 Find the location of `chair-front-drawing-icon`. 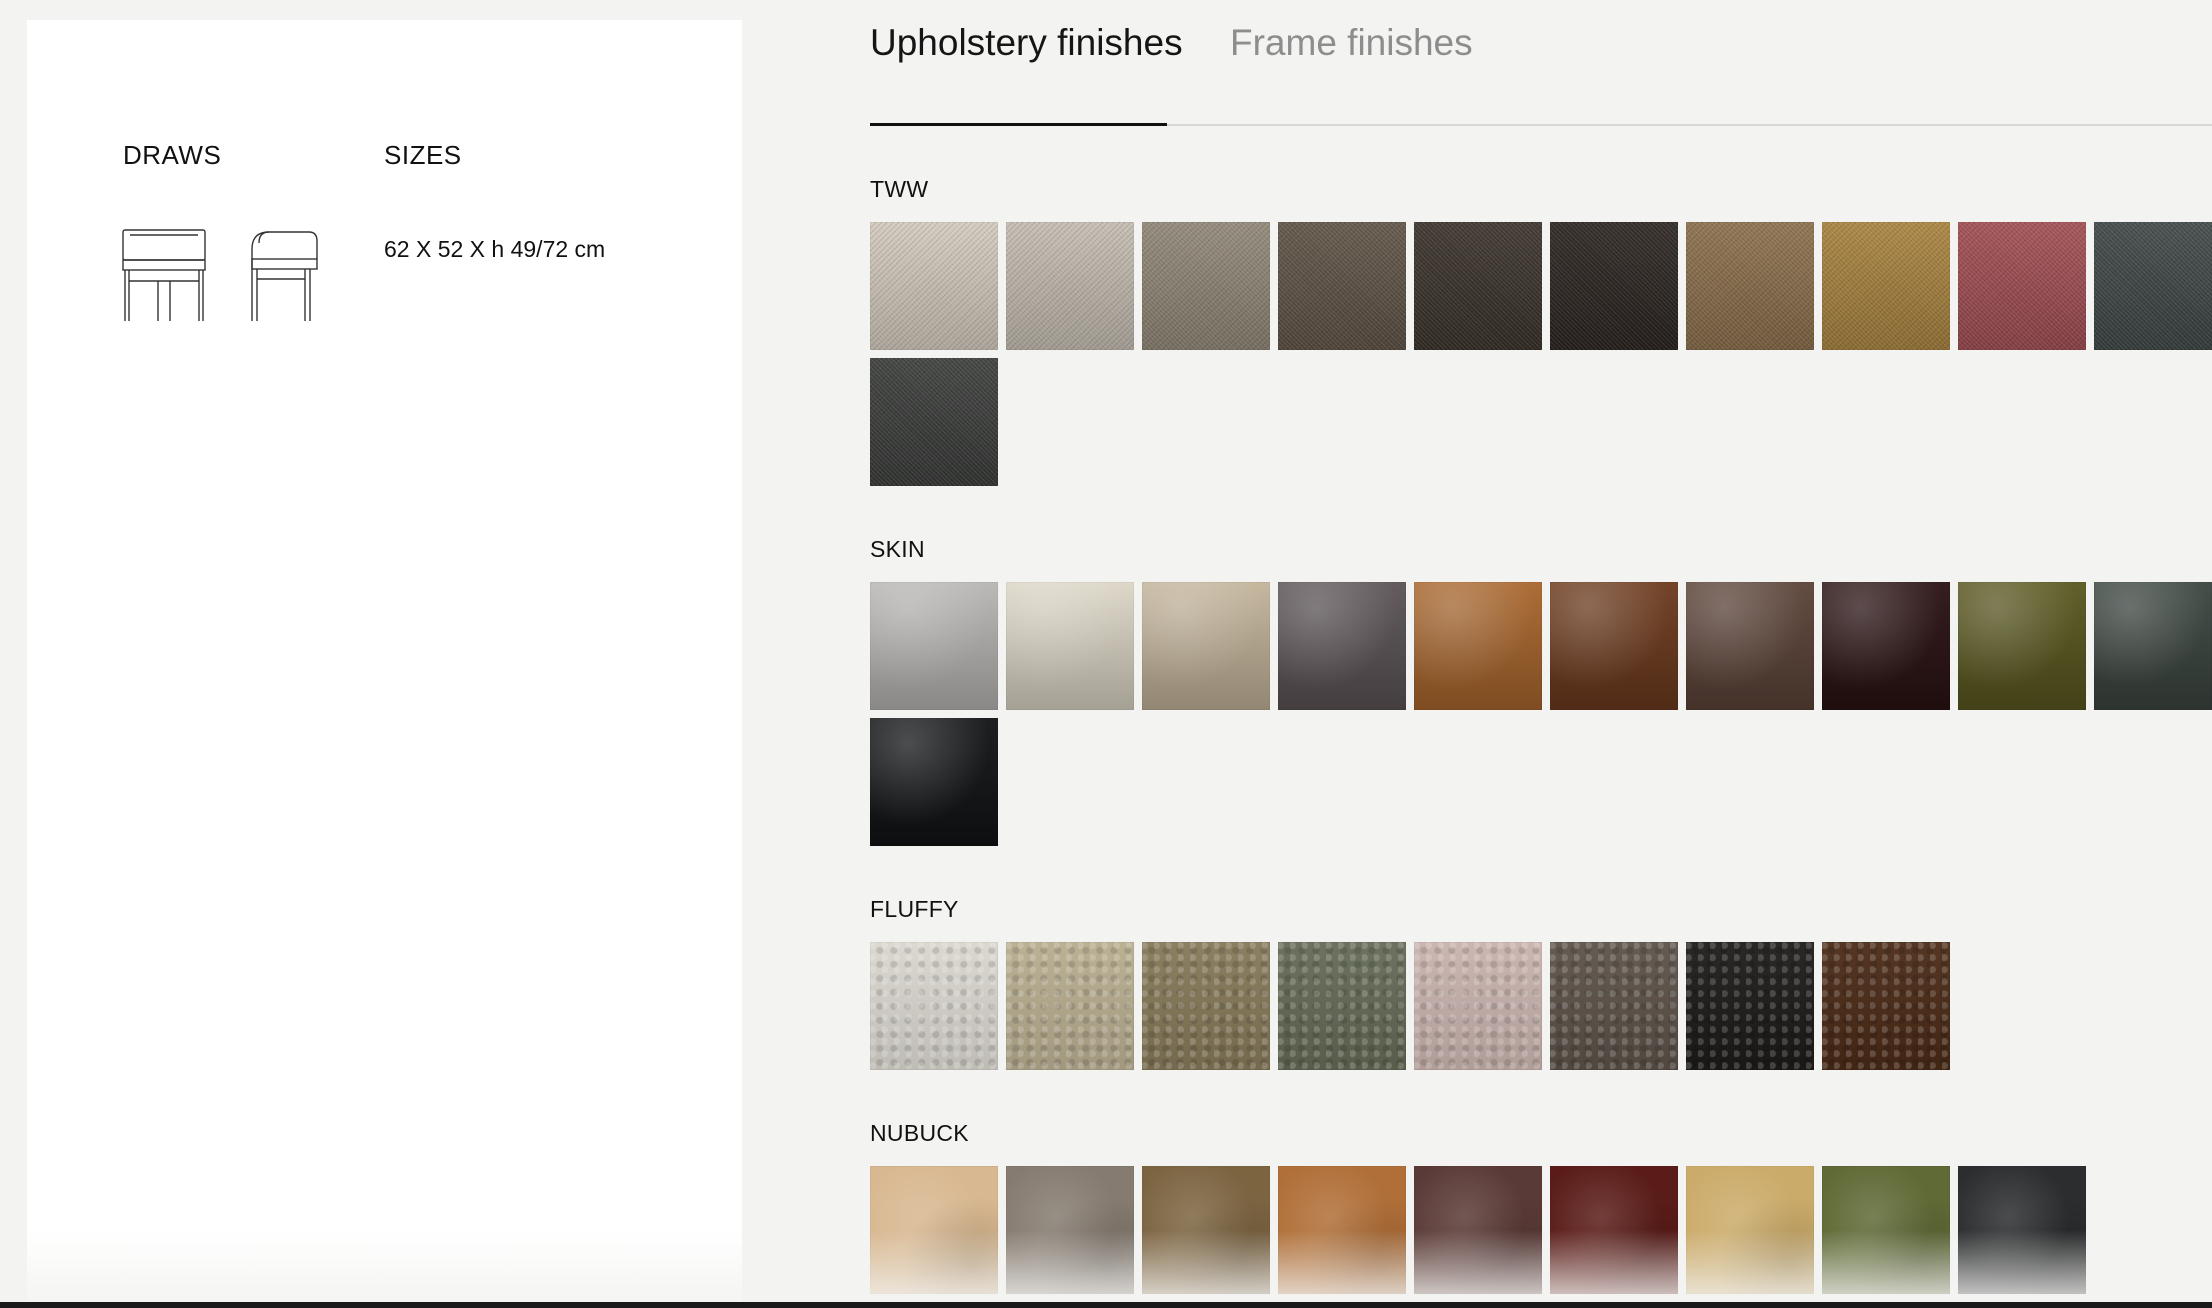

chair-front-drawing-icon is located at coordinates (164, 275).